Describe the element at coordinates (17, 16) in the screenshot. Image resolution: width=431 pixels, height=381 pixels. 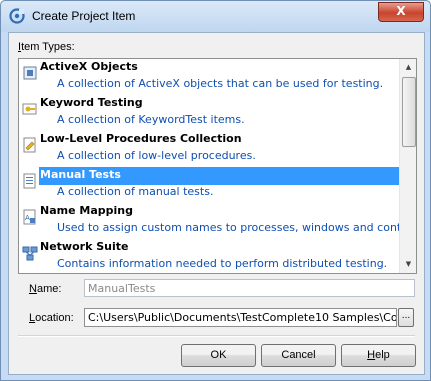
I see `testcomplete-app-icon` at that location.